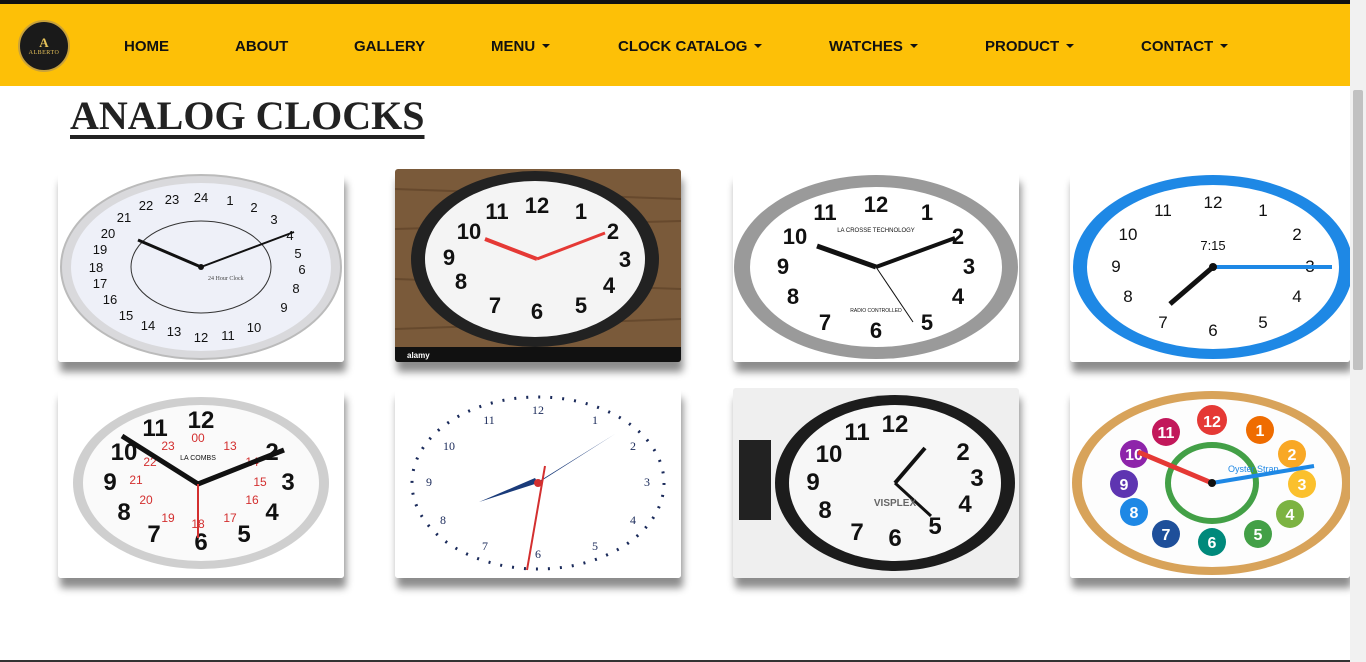 This screenshot has width=1366, height=662. I want to click on clock-card-2: 12 1 2 3 4567 8 9 10 11 alamy, so click(538, 265).